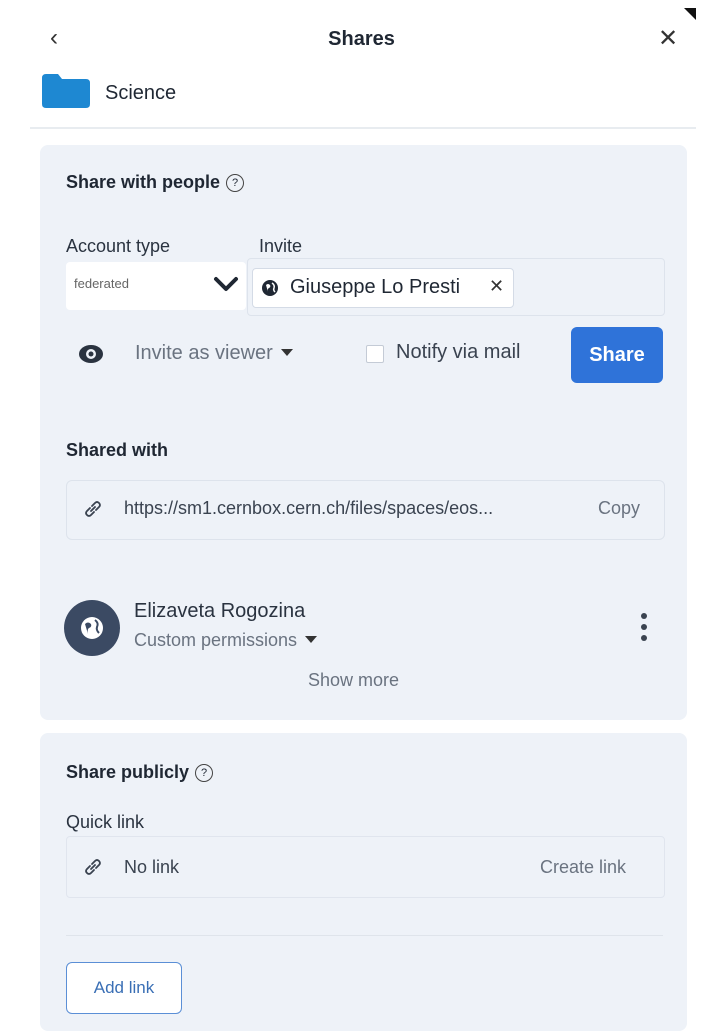  What do you see at coordinates (128, 772) in the screenshot?
I see `share-publicly-title: Share publicly` at bounding box center [128, 772].